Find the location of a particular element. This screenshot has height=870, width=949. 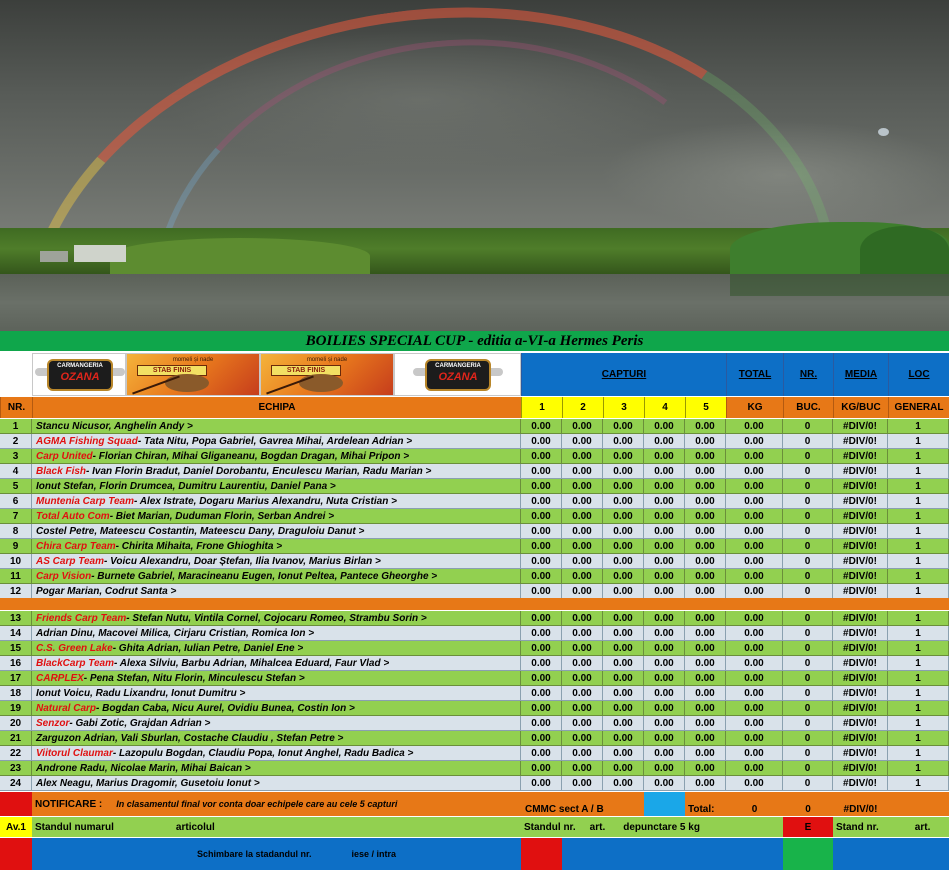

cmmc-cell: CMMC sect A / B is located at coordinates (582, 804).